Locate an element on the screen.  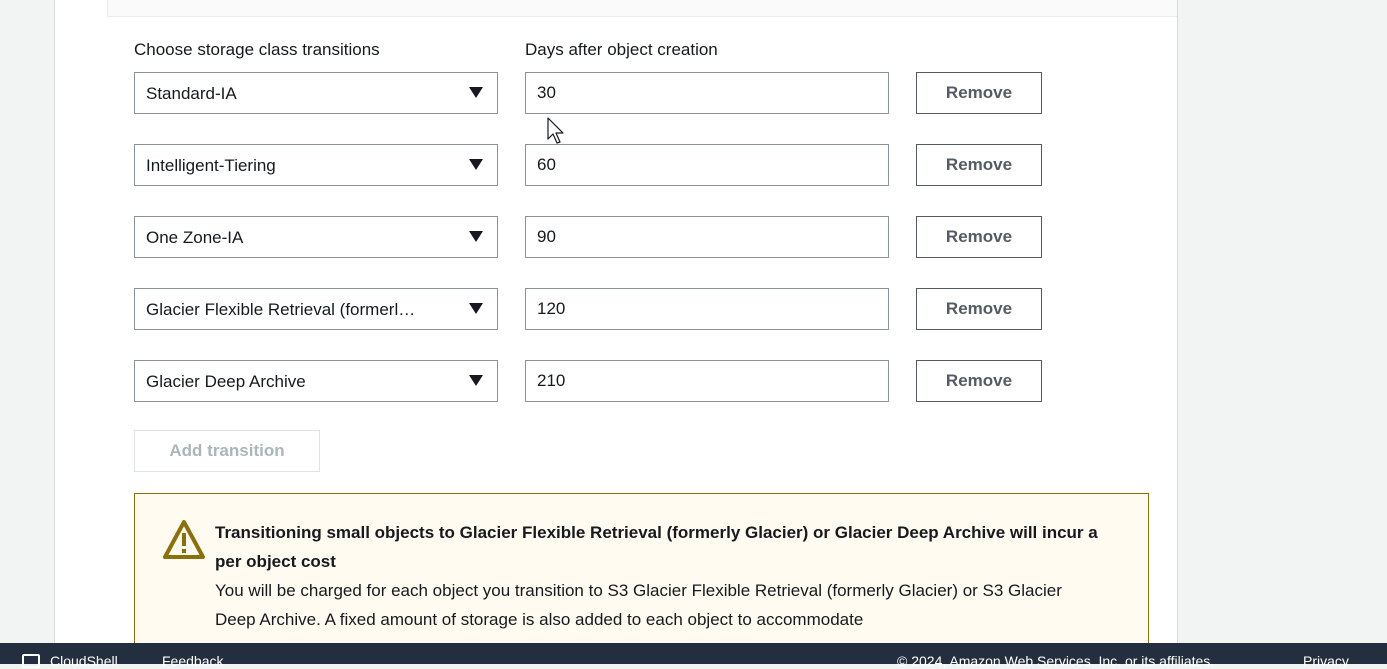
storage-class-select-5: Glacier Deep Archive is located at coordinates (316, 381).